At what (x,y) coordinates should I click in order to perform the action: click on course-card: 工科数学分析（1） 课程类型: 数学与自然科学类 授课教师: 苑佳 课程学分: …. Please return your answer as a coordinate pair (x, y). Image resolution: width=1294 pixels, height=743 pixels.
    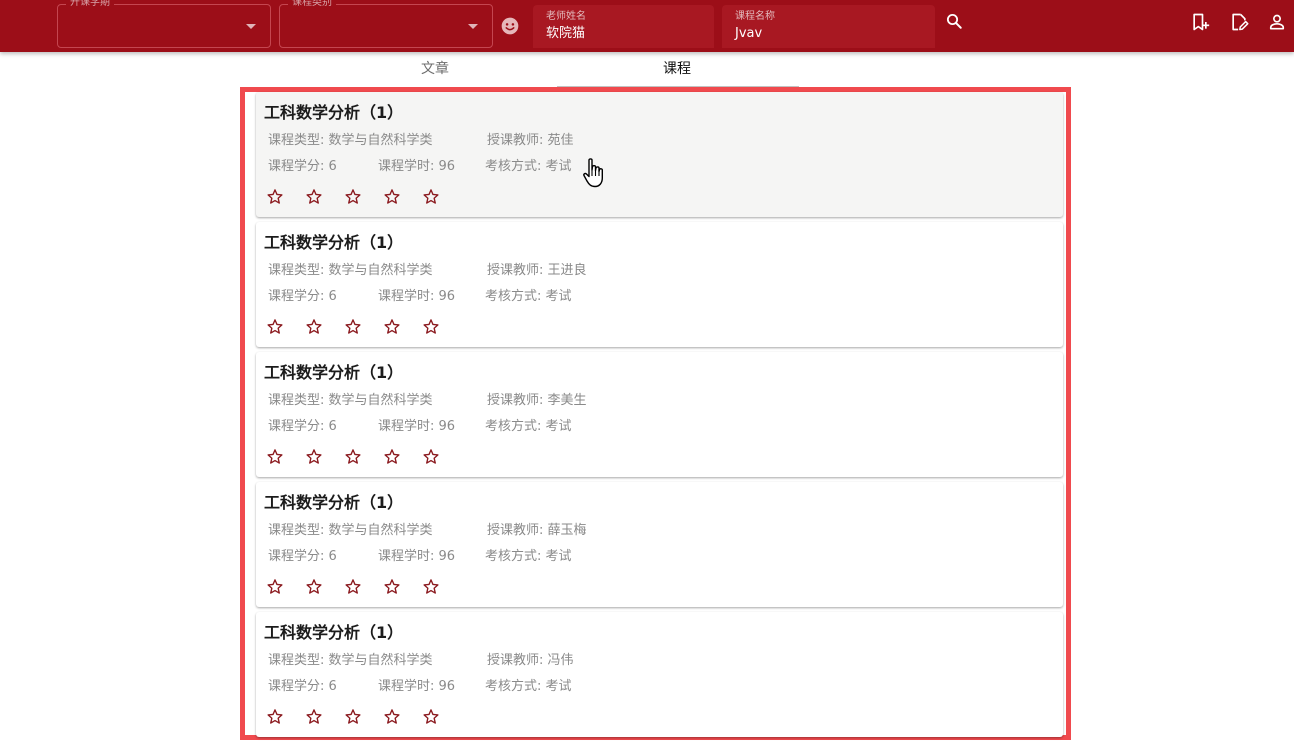
    Looking at the image, I should click on (659, 154).